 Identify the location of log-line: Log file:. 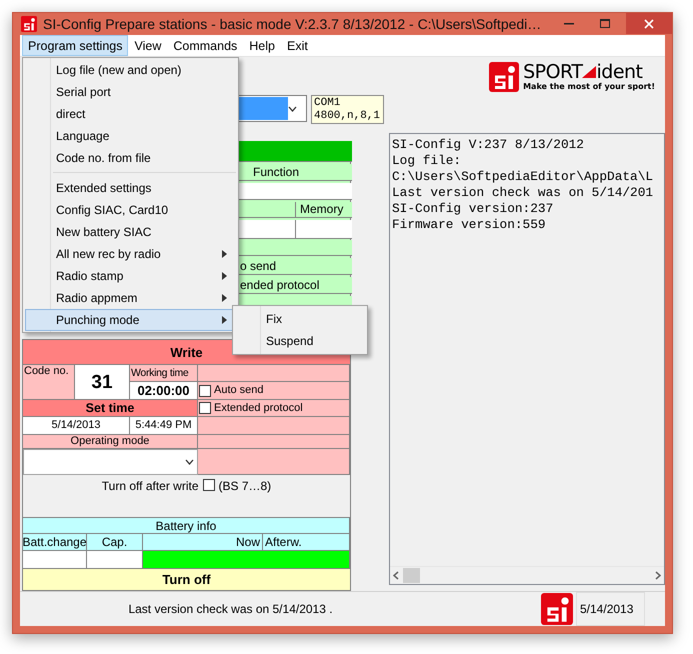
(427, 161).